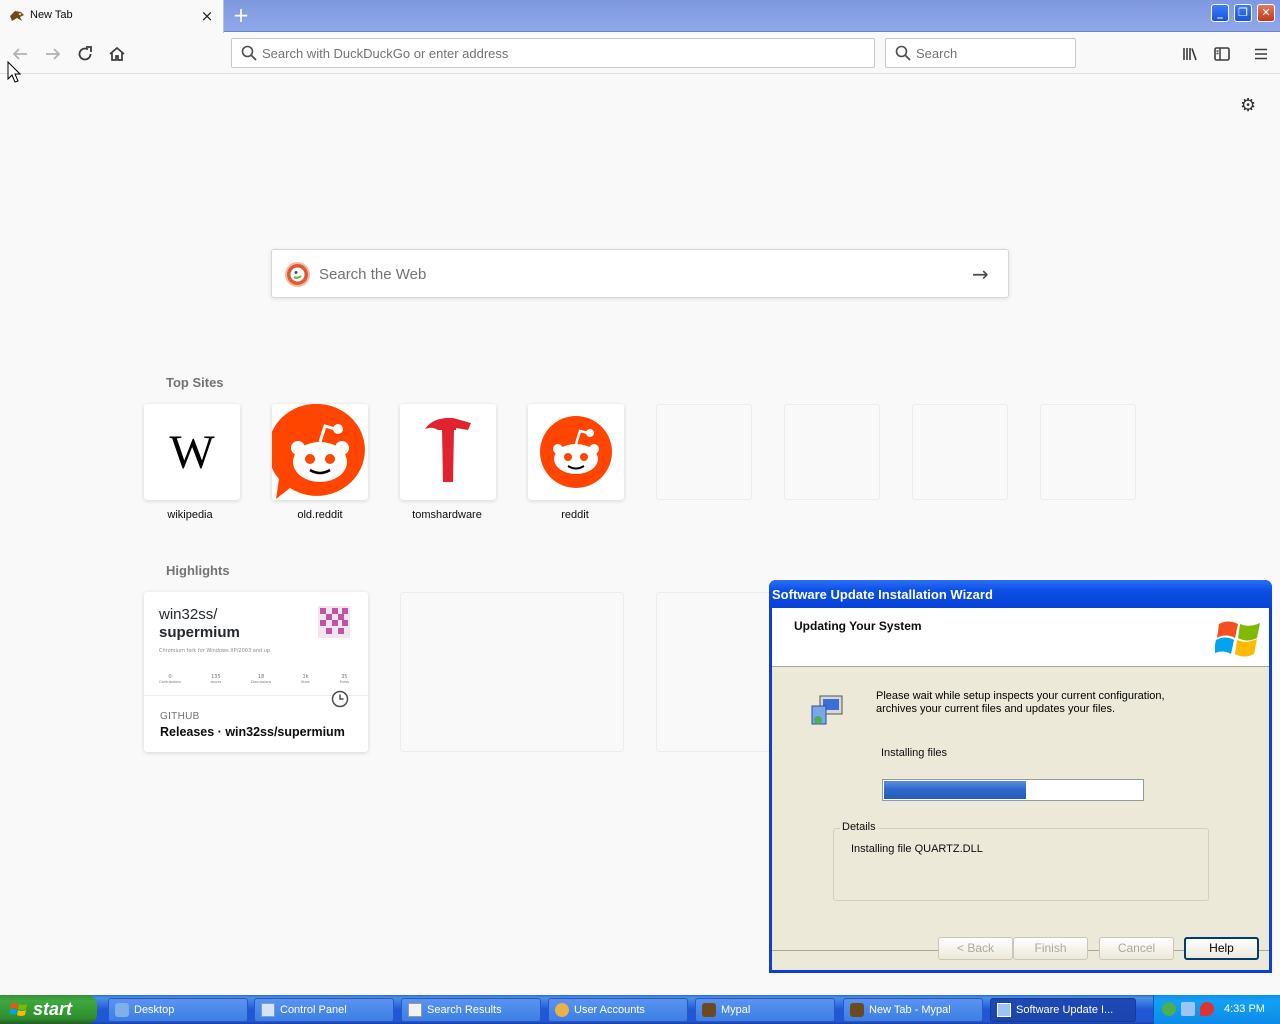 The width and height of the screenshot is (1280, 1024). I want to click on taskbar-item-user-accounts: User Accounts, so click(618, 1010).